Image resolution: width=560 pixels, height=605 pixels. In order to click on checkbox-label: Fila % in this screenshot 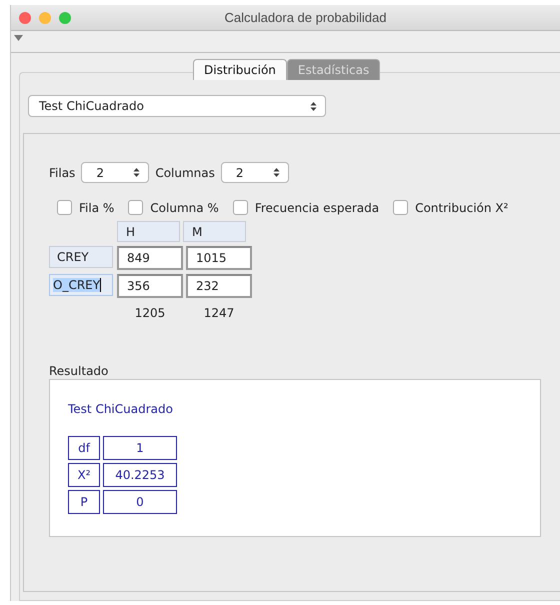, I will do `click(96, 207)`.